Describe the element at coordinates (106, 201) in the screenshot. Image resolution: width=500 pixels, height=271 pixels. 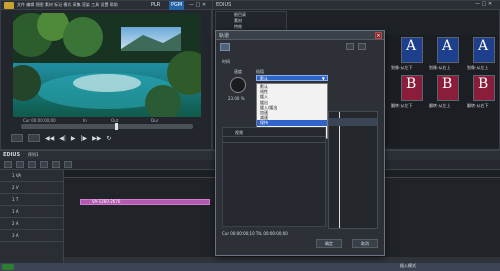
I see `timeline-clip-label: VA-1260-2676` at that location.